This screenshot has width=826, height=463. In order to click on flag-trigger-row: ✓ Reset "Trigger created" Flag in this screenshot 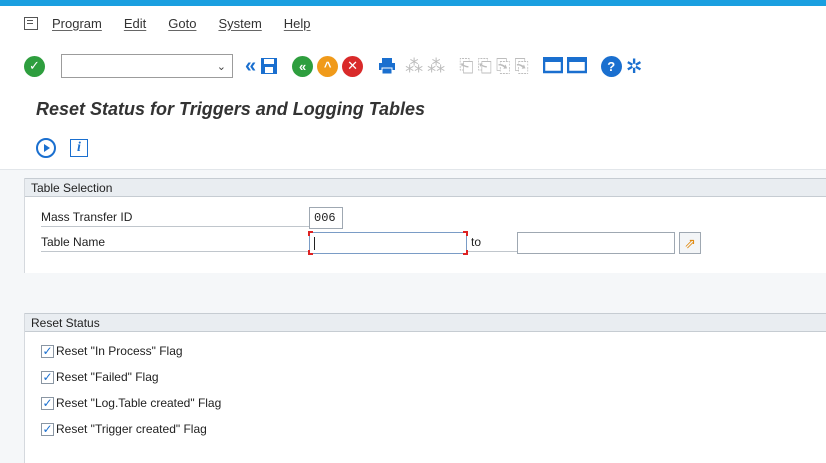, I will do `click(124, 429)`.